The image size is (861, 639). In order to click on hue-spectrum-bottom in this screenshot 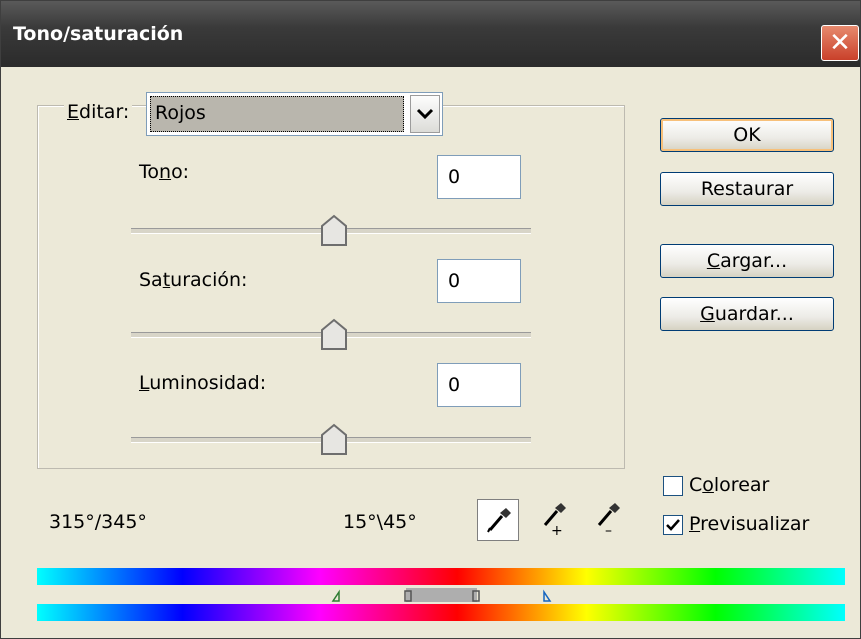, I will do `click(441, 612)`.